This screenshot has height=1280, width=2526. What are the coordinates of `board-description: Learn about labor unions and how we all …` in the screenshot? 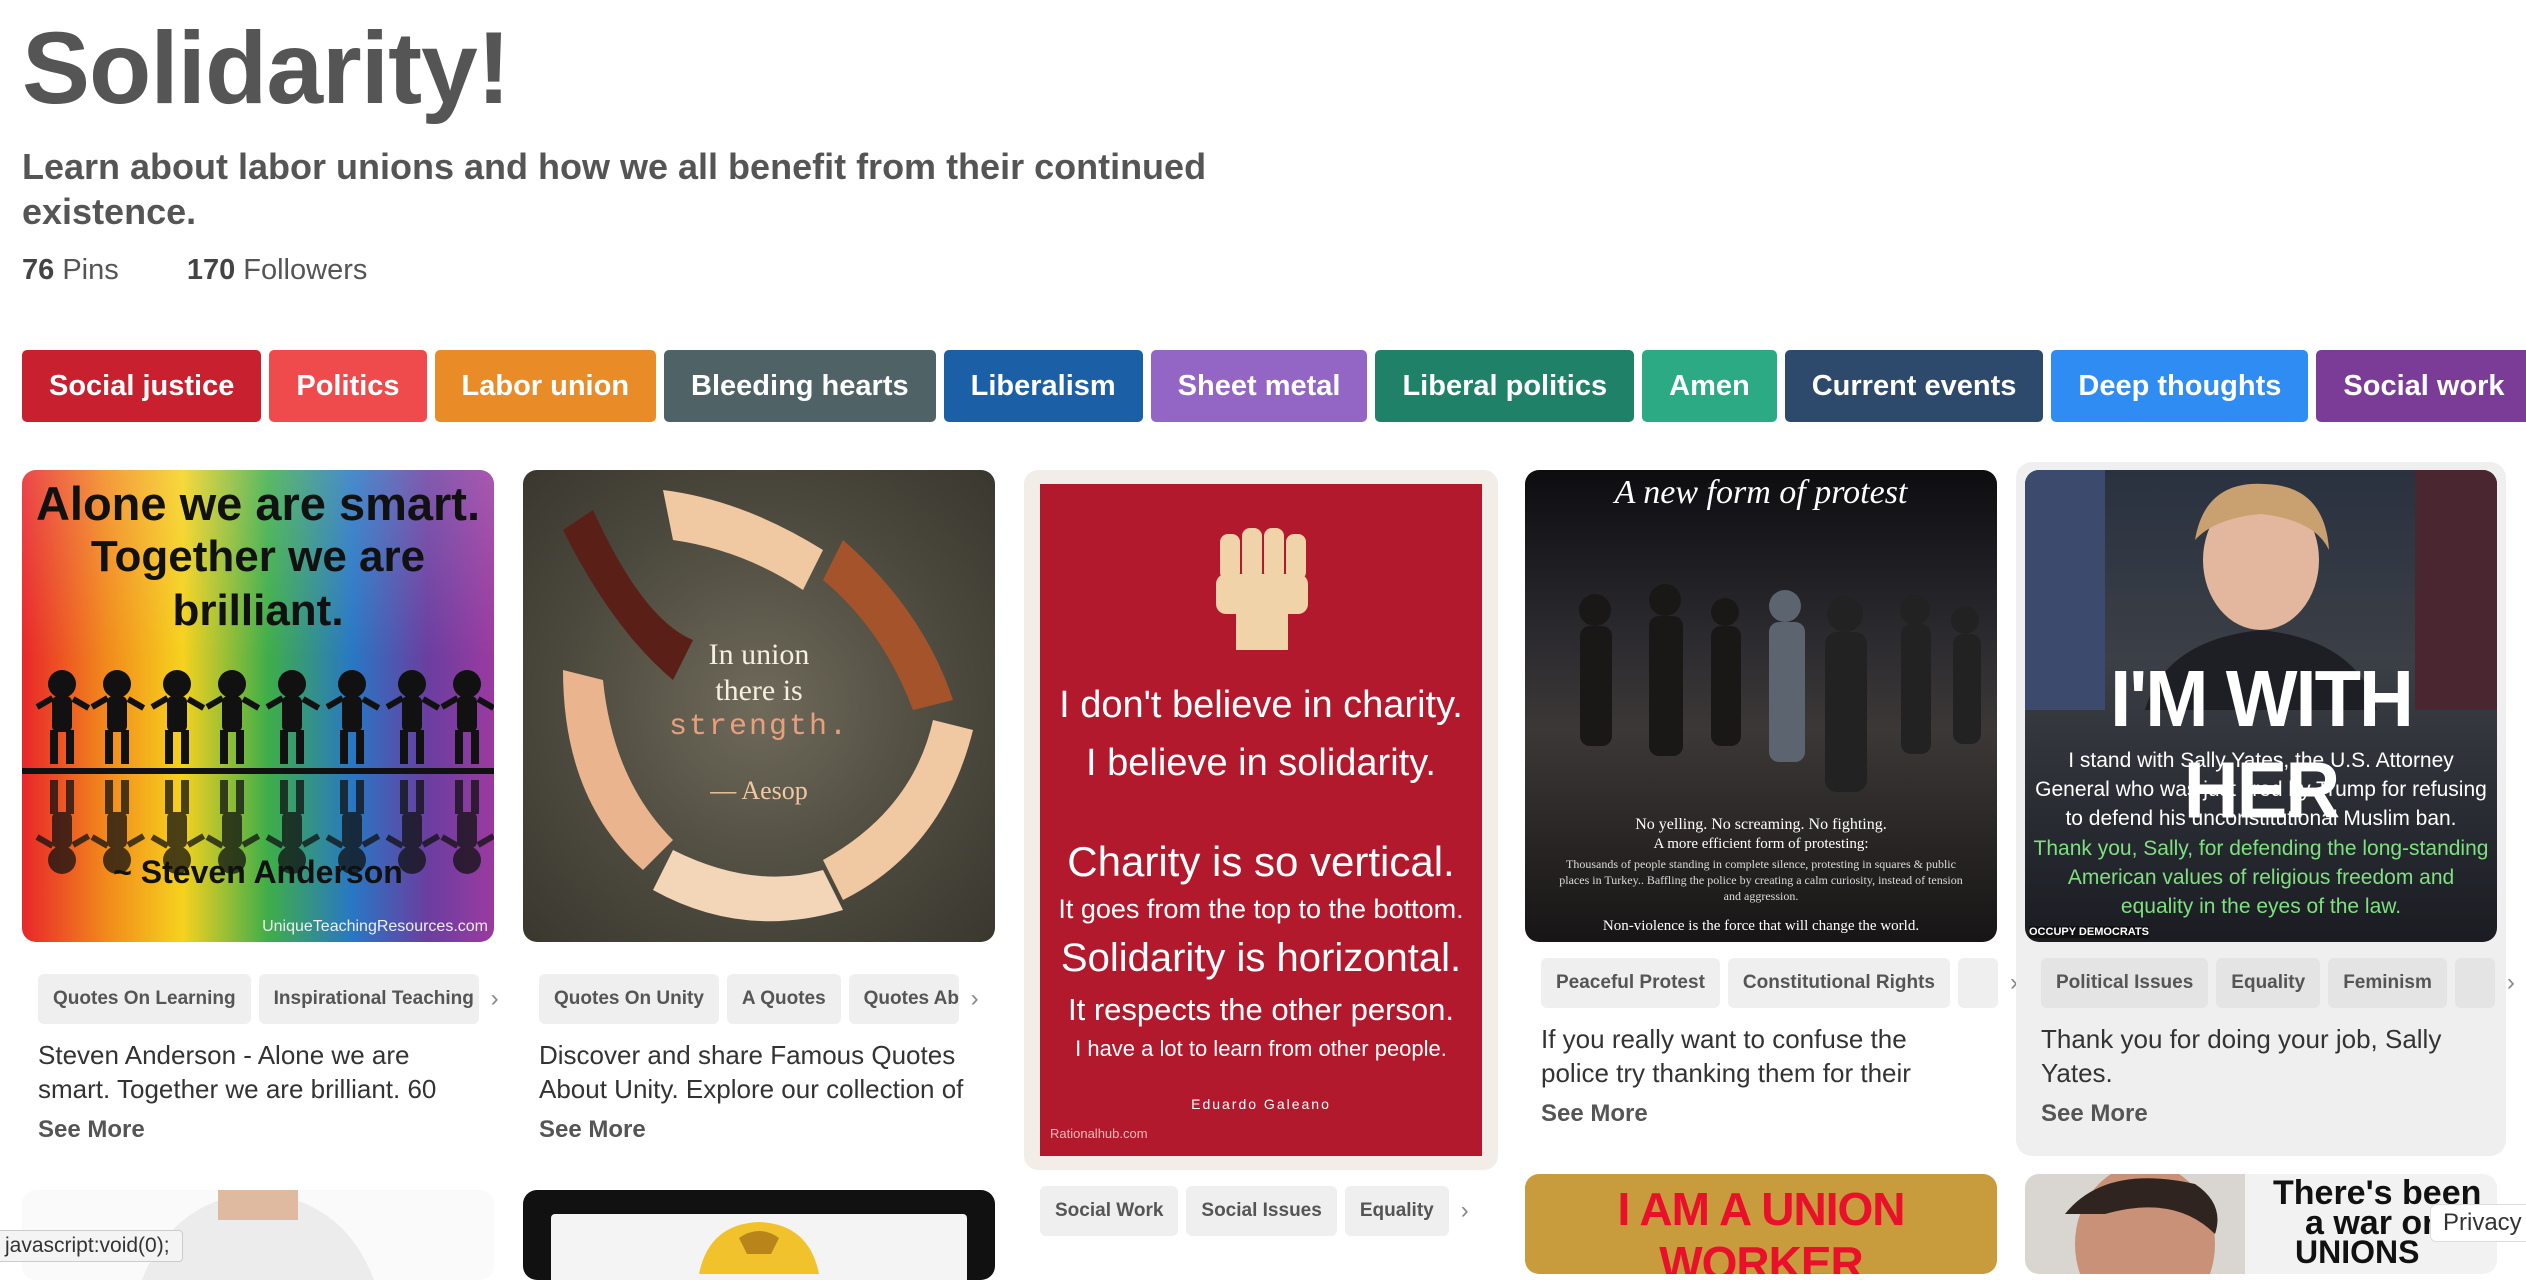 It's located at (614, 189).